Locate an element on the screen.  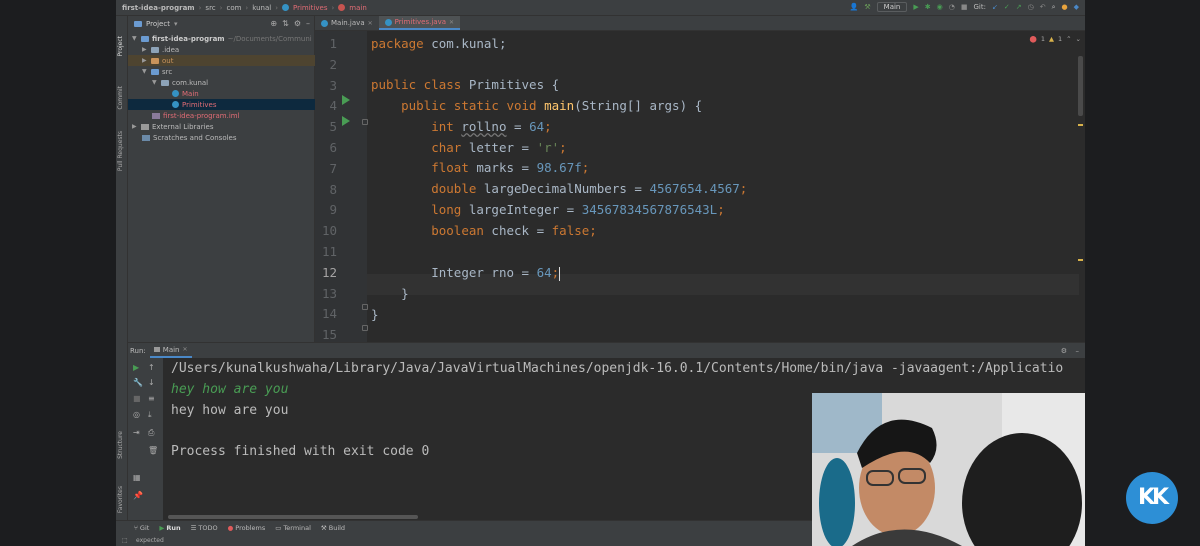
tree-label: first-idea-program is located at coordinates (188, 38).